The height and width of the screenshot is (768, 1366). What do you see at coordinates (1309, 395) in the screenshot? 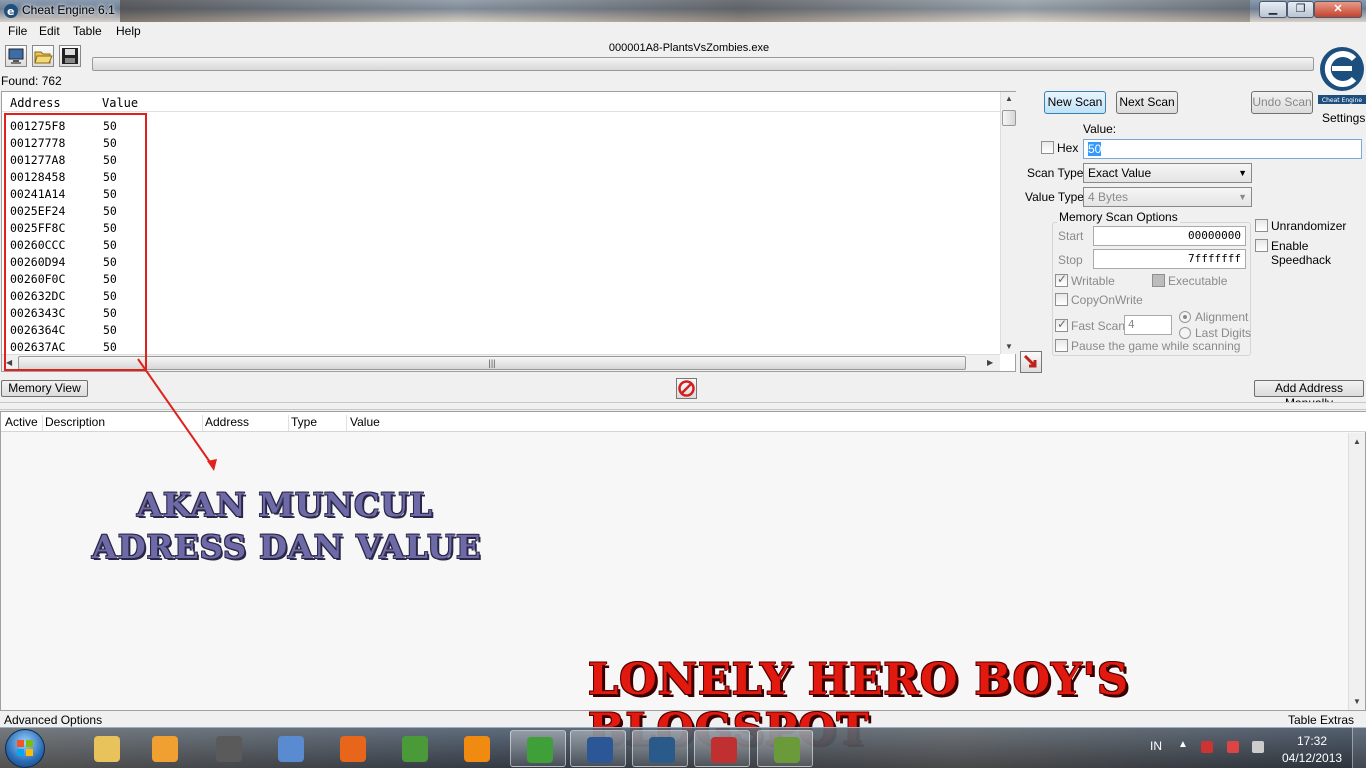
I see `add-address-manually-button: Add Address Manually` at bounding box center [1309, 395].